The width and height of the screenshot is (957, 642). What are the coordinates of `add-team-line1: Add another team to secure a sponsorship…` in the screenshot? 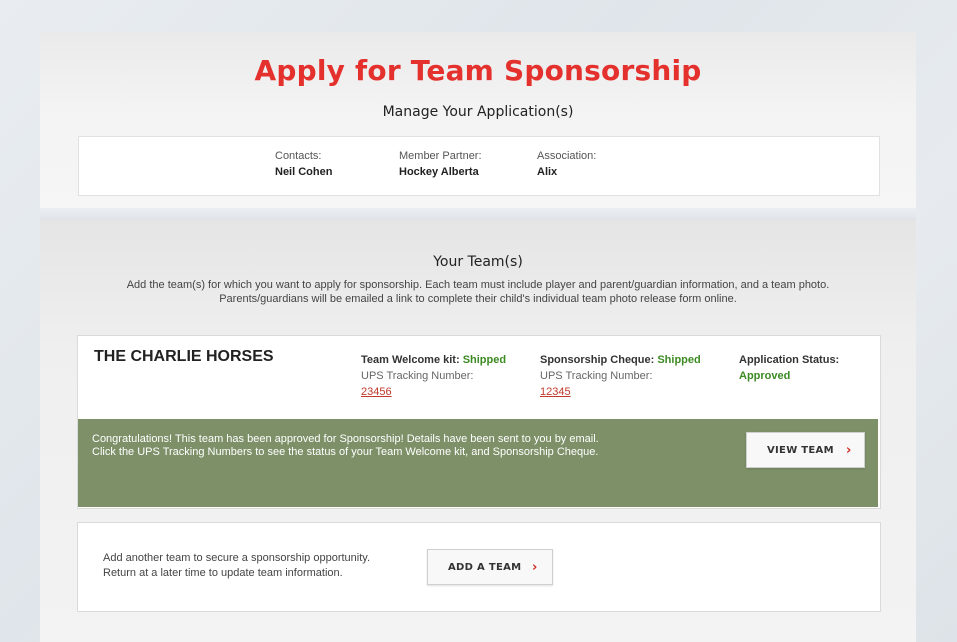 It's located at (237, 558).